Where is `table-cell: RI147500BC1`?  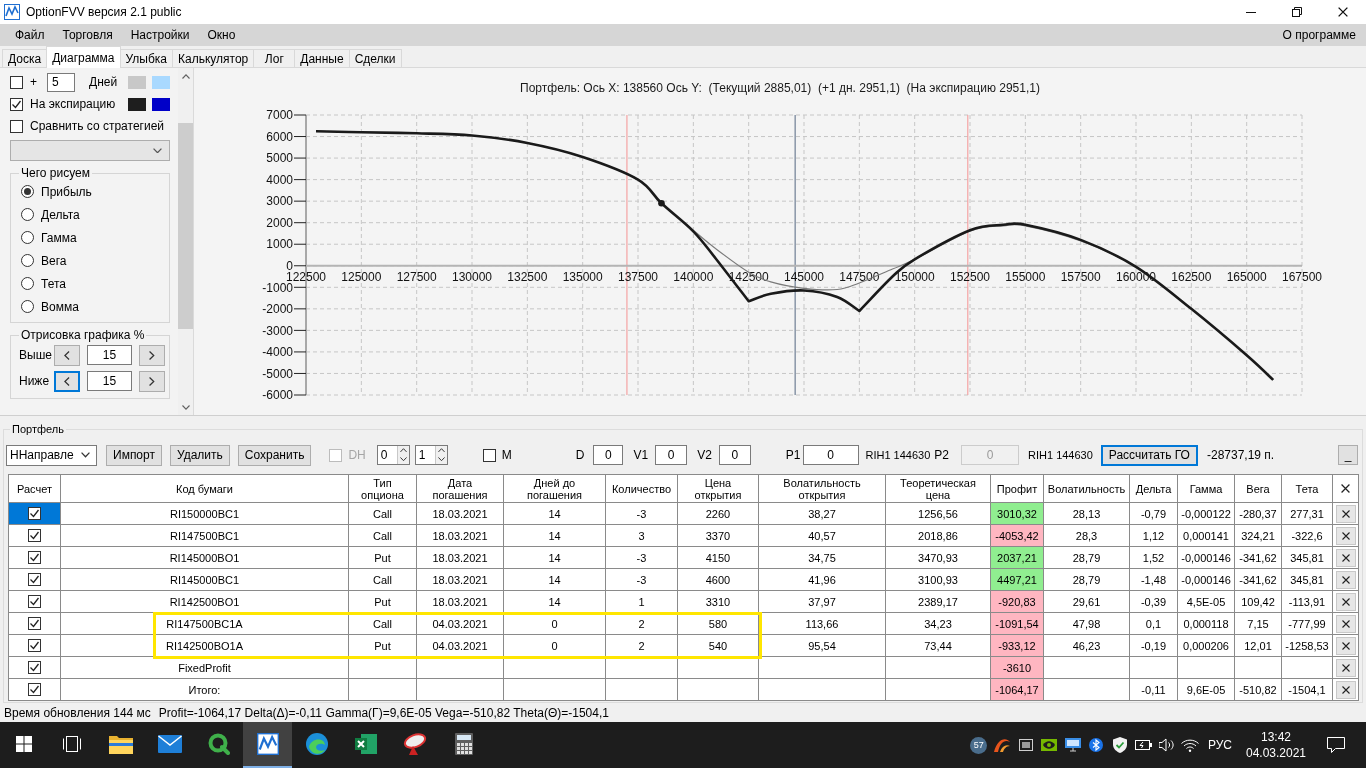
table-cell: RI147500BC1 is located at coordinates (204, 535).